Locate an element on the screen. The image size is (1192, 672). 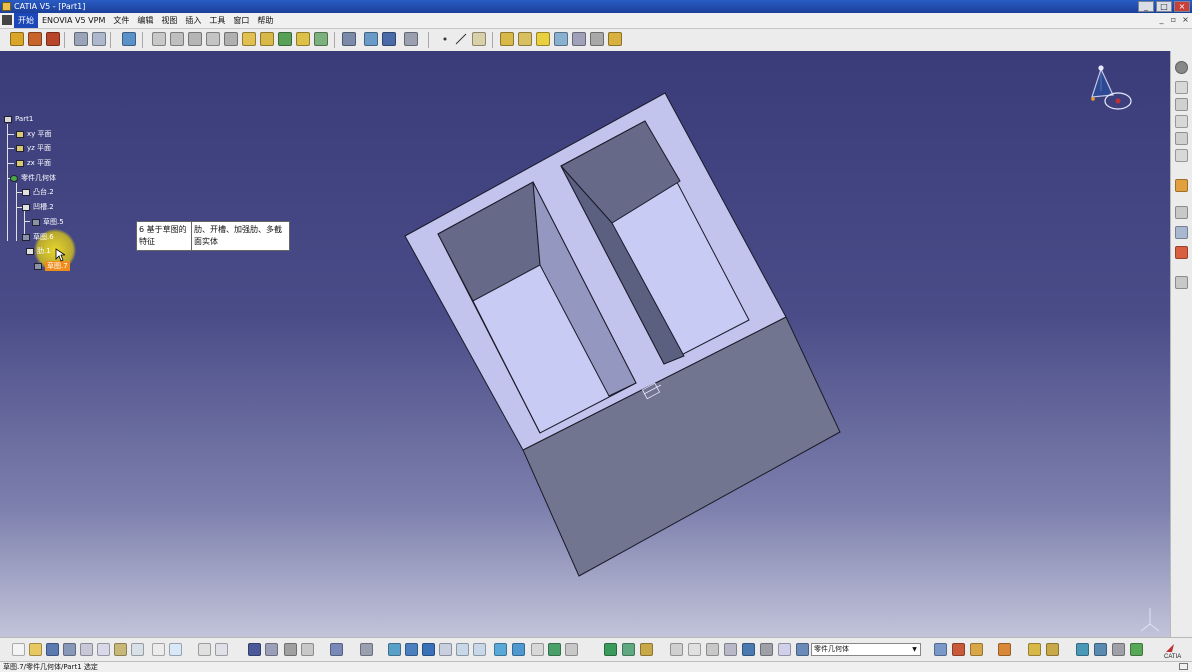
paste-icon is located at coordinates (120, 649).